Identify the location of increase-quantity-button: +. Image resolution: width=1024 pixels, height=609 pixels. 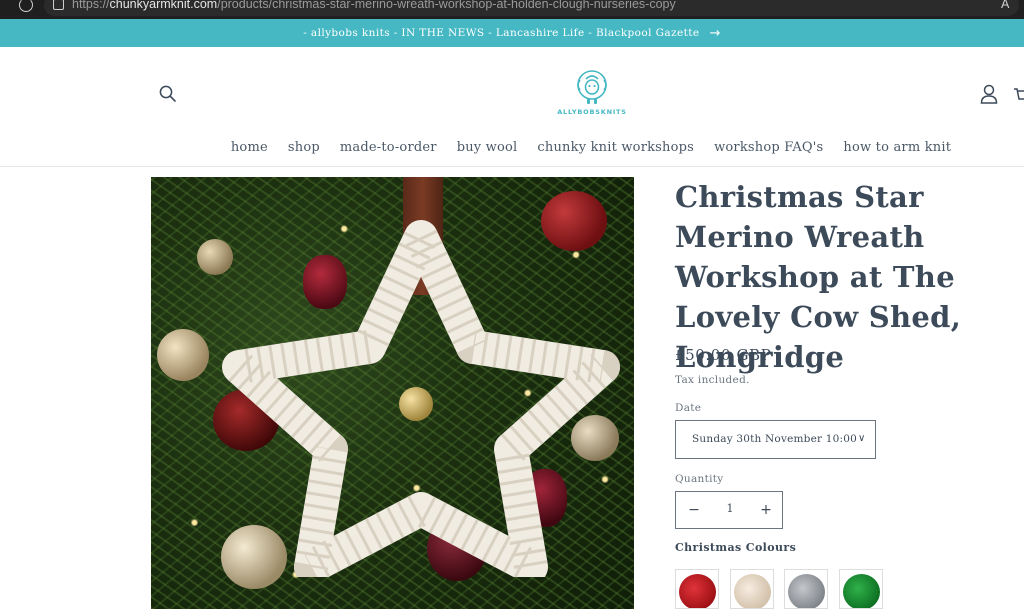
(766, 510).